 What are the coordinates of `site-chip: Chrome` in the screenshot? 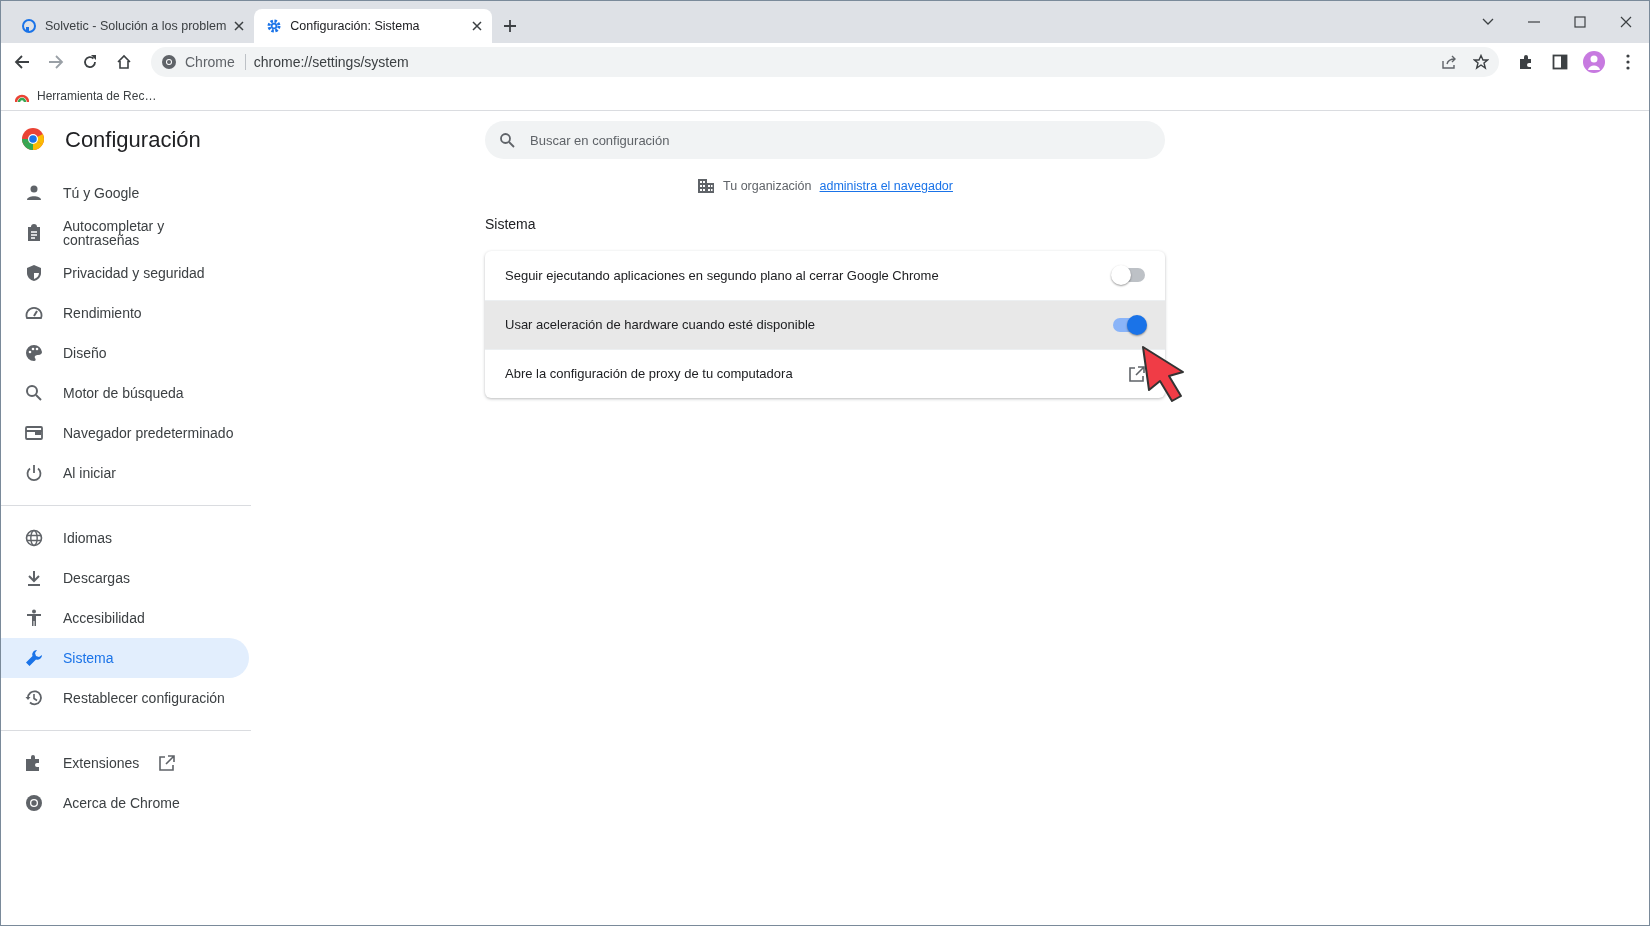 It's located at (215, 62).